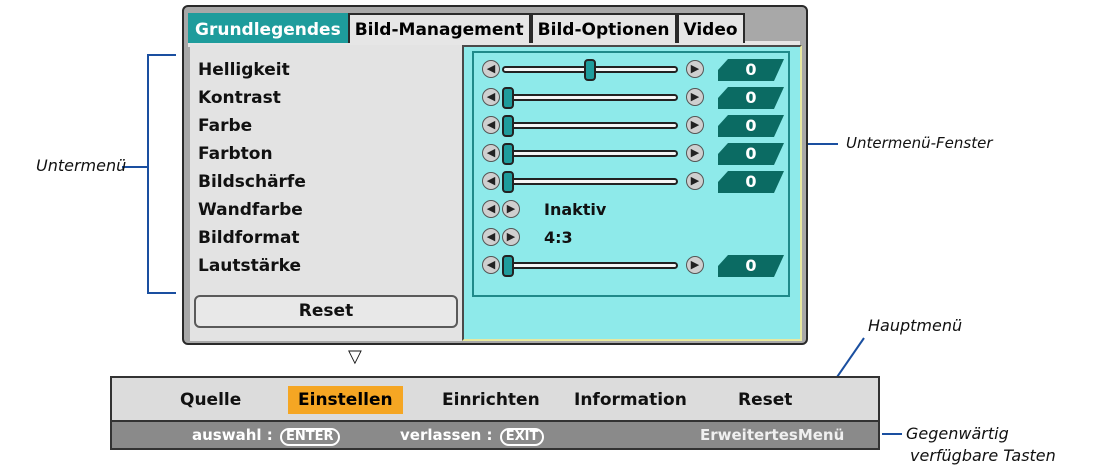 This screenshot has height=468, width=1093. I want to click on main-menu-einstellen: Einstellen, so click(345, 400).